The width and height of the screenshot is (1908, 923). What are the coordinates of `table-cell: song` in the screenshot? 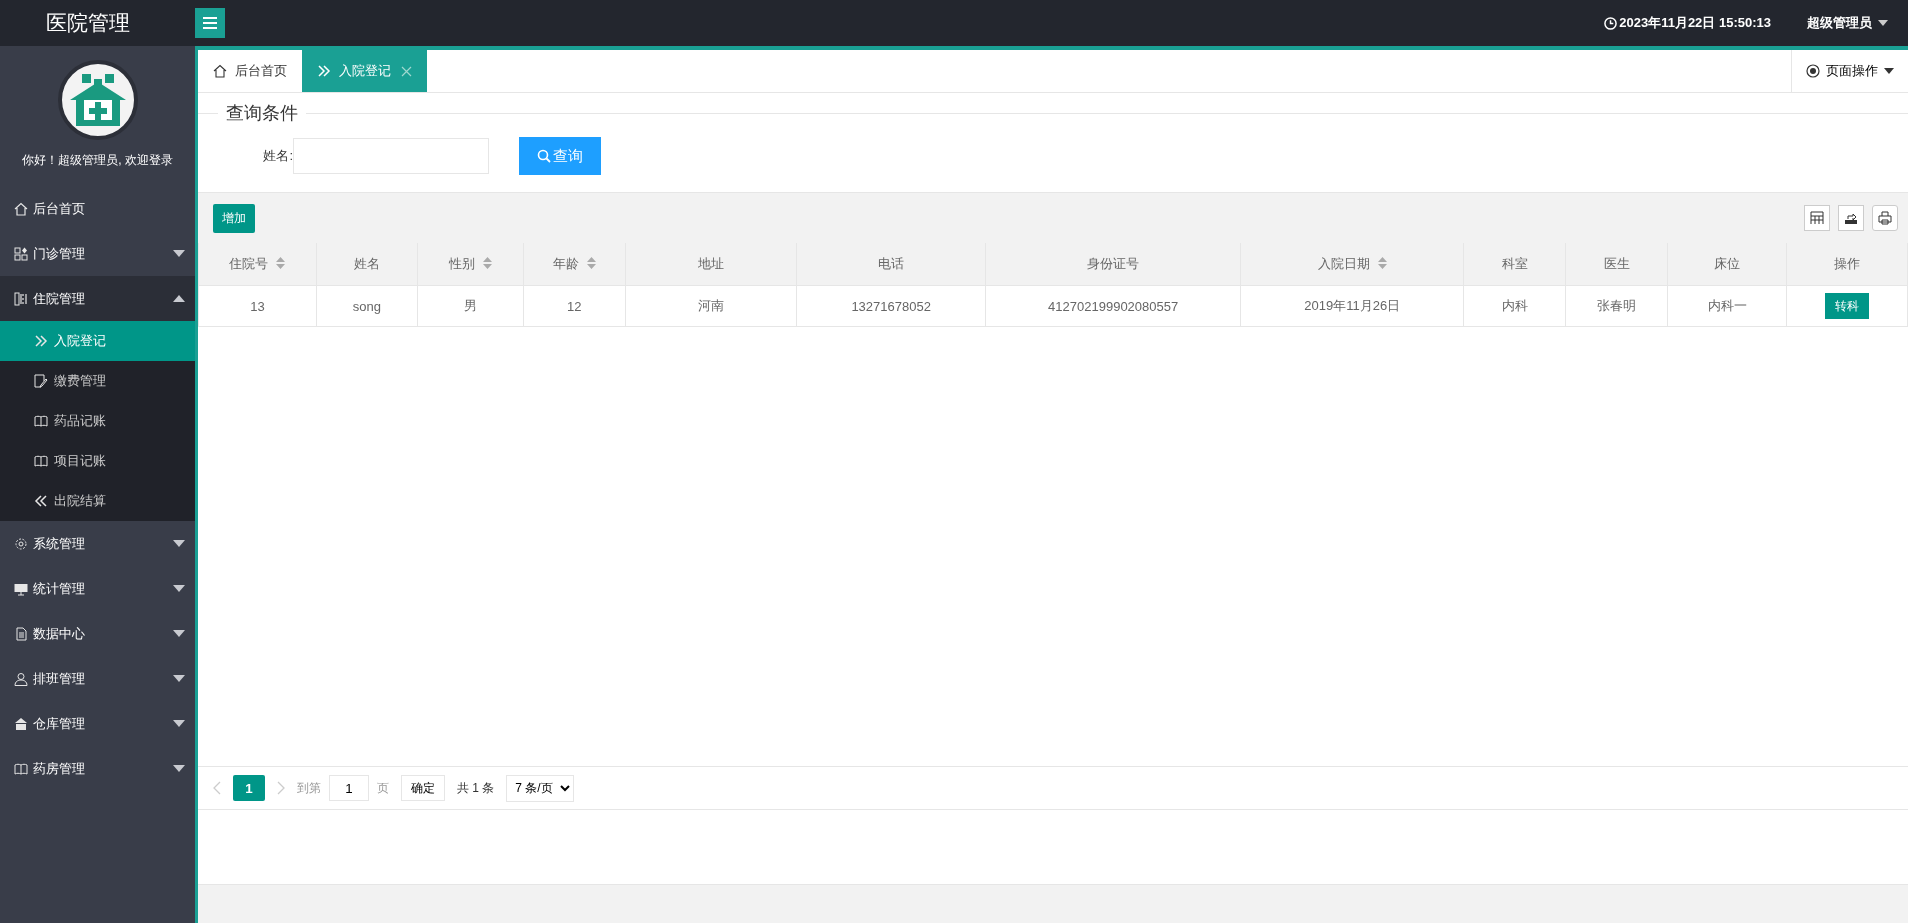 It's located at (367, 306).